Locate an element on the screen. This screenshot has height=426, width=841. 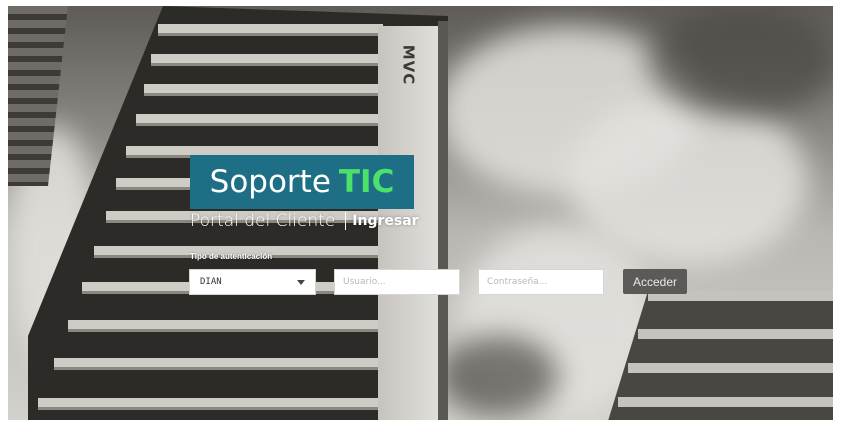
brand-logo: Soporte TIC is located at coordinates (302, 182).